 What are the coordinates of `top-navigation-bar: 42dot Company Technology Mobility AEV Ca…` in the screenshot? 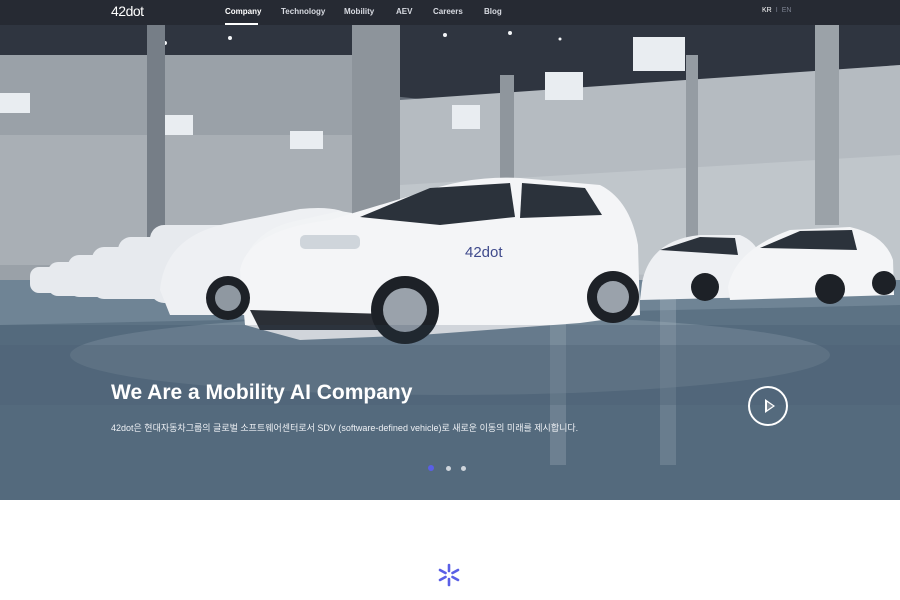 It's located at (450, 12).